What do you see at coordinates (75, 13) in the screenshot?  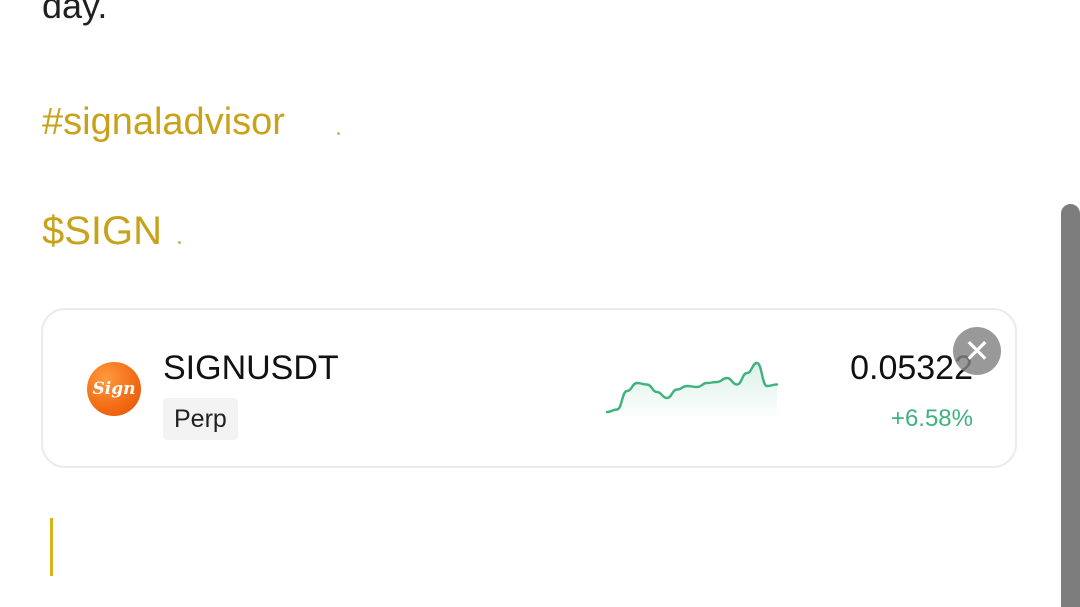 I see `post-body-text: day.` at bounding box center [75, 13].